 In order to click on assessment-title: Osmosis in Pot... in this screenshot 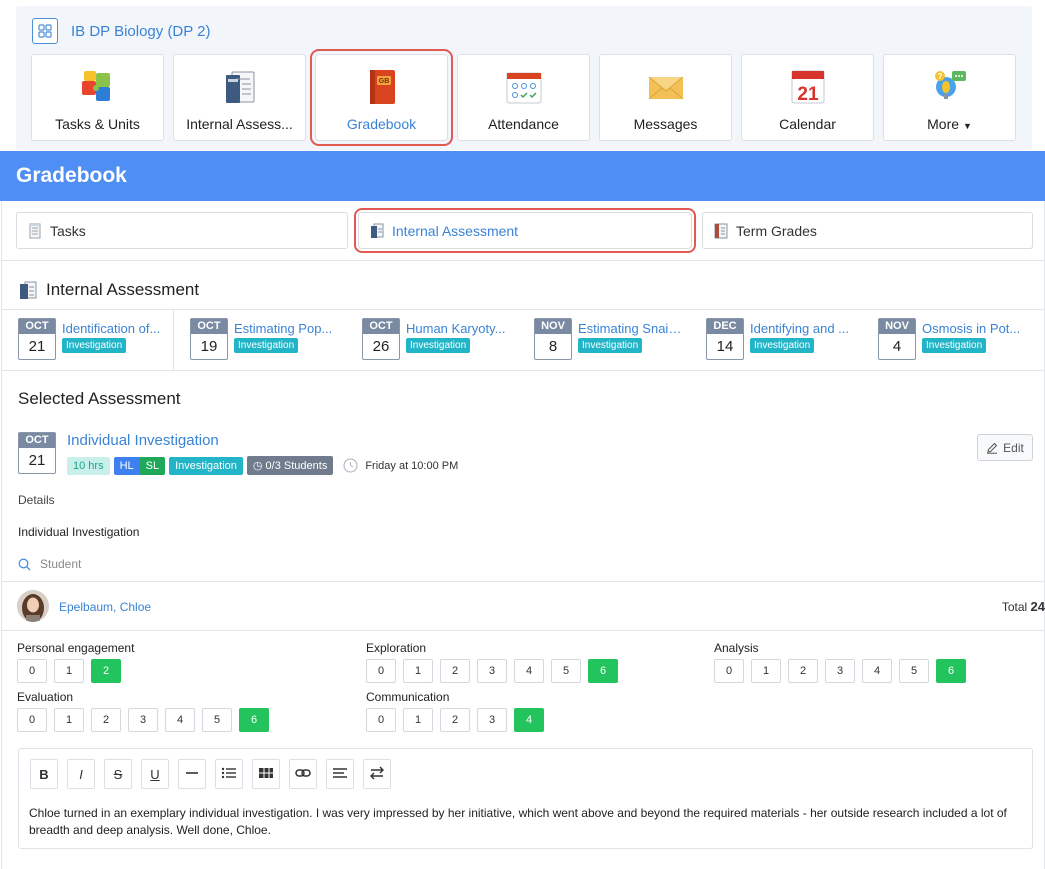, I will do `click(974, 328)`.